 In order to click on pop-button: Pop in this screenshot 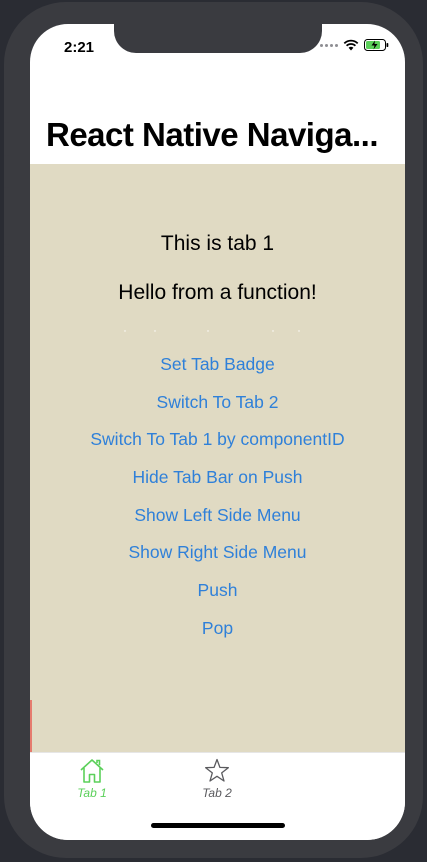, I will do `click(217, 629)`.